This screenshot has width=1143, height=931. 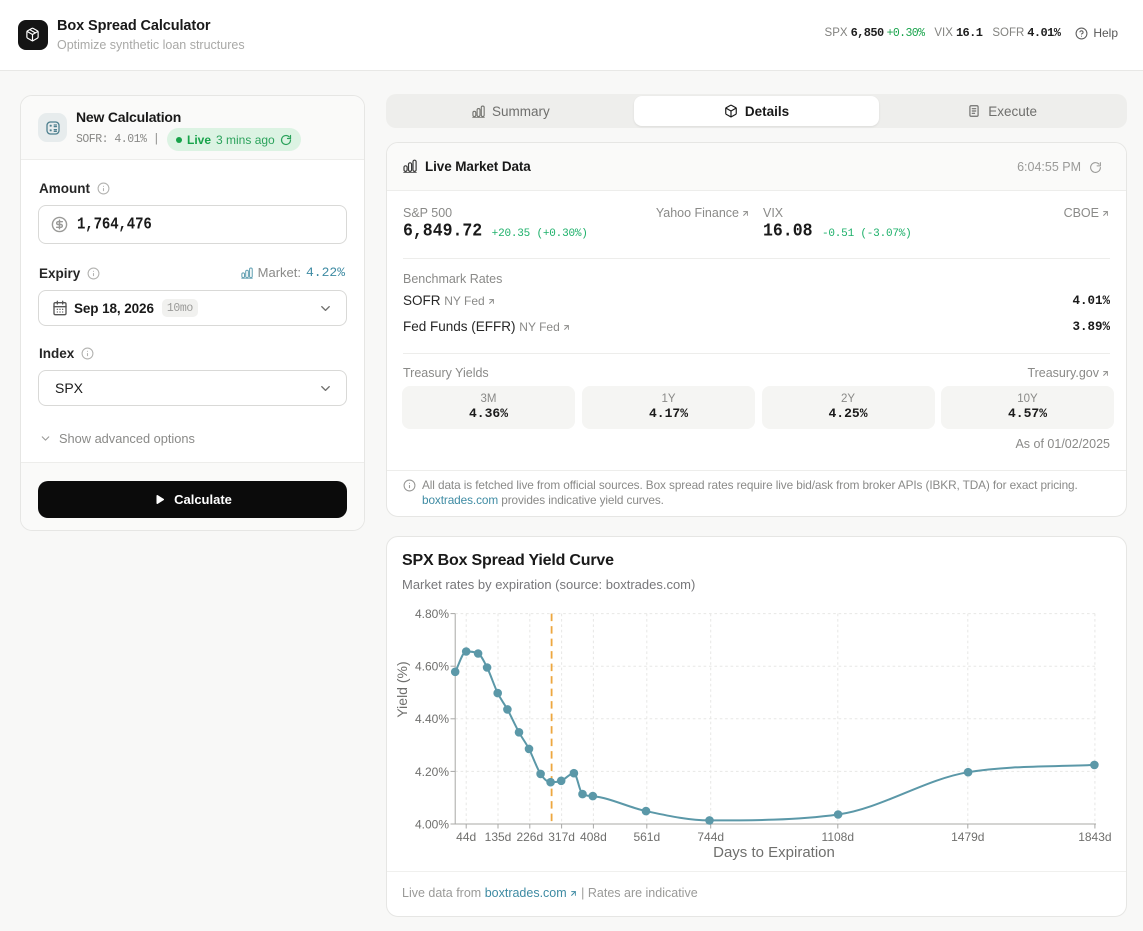 I want to click on svg-text: 1108d, so click(x=838, y=837).